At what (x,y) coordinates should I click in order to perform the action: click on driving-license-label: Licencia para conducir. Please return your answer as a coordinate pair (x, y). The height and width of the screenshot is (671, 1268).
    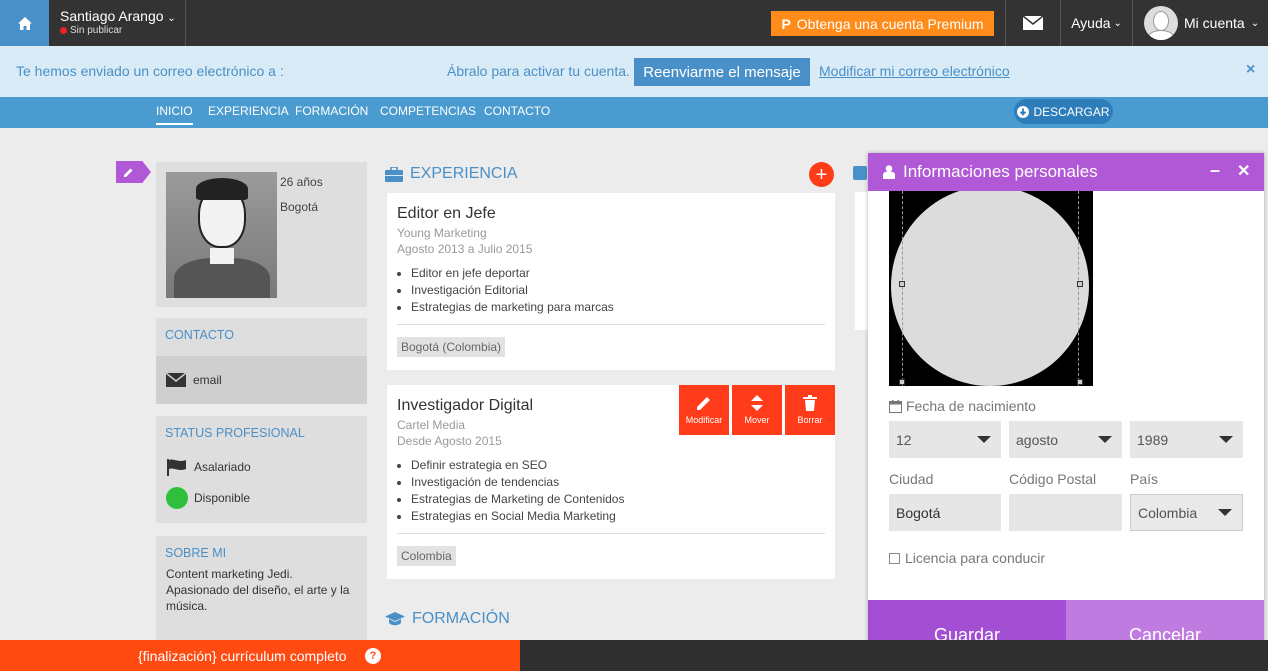
    Looking at the image, I should click on (975, 558).